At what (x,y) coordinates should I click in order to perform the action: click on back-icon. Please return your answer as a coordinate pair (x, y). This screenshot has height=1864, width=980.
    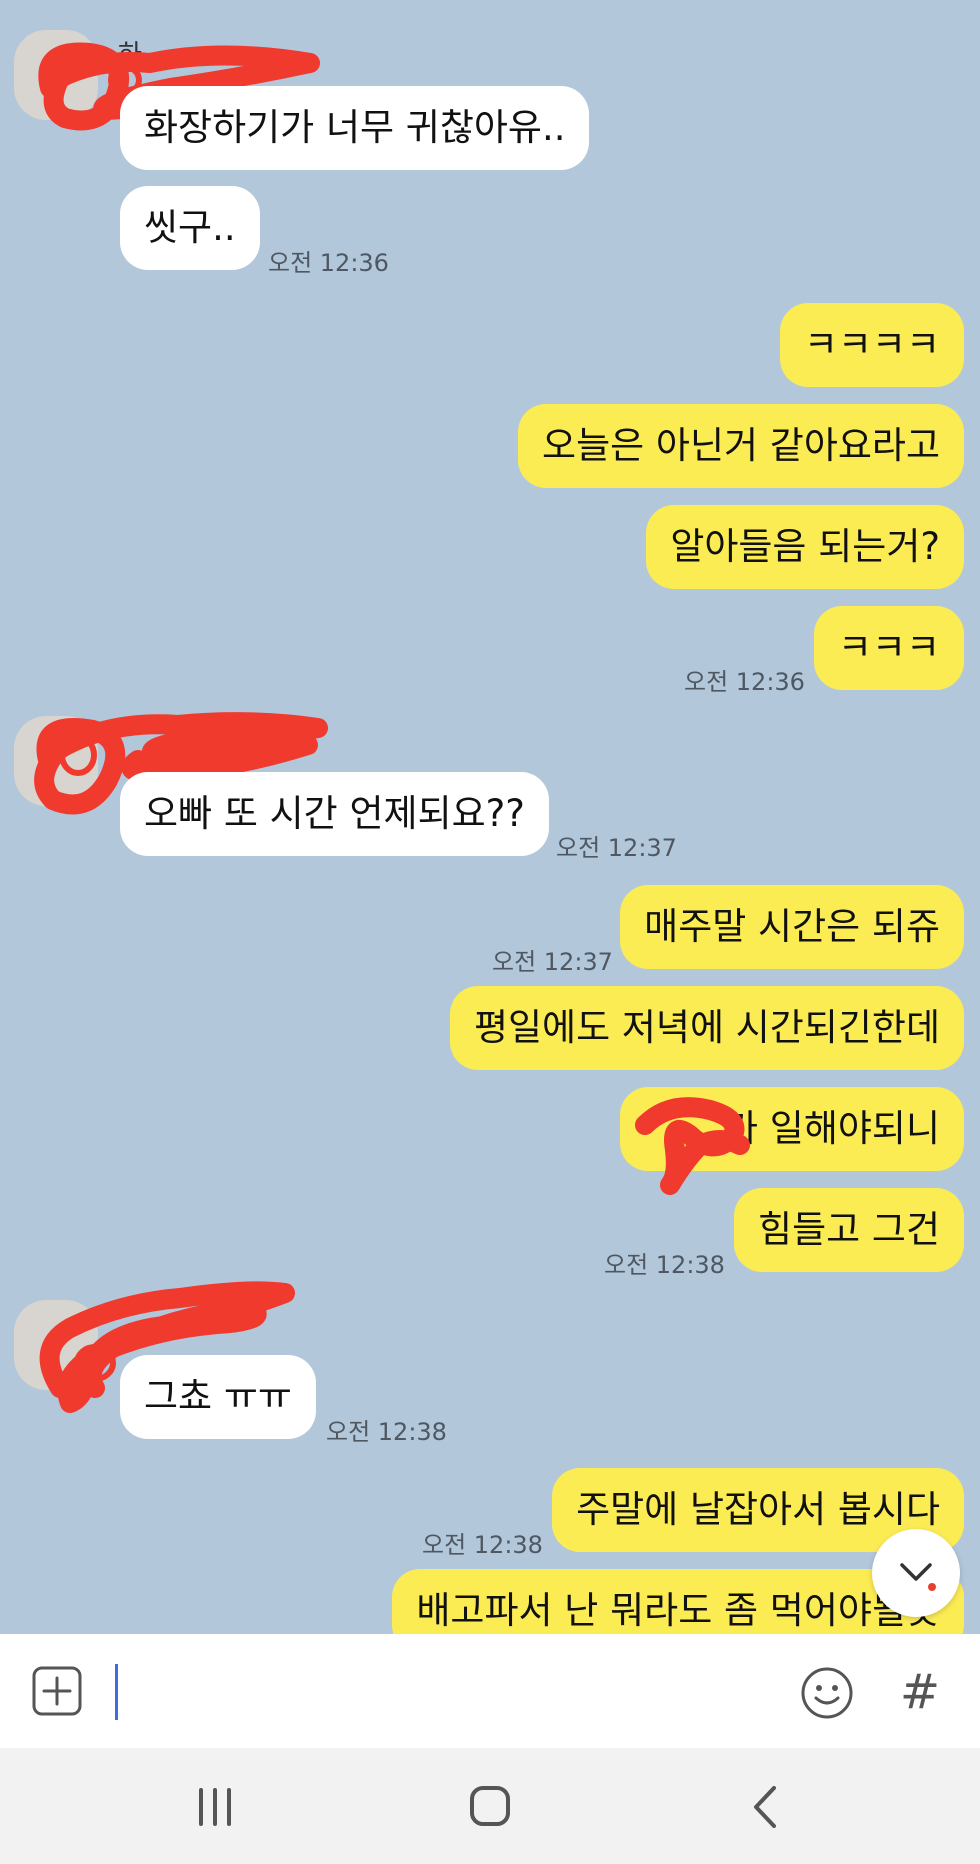
    Looking at the image, I should click on (766, 1807).